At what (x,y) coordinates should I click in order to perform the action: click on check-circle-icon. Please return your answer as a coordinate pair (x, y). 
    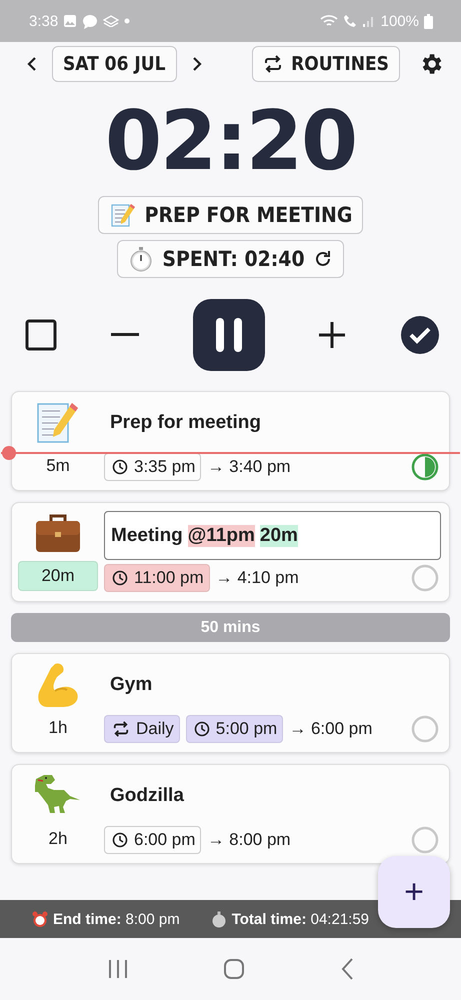
    Looking at the image, I should click on (420, 335).